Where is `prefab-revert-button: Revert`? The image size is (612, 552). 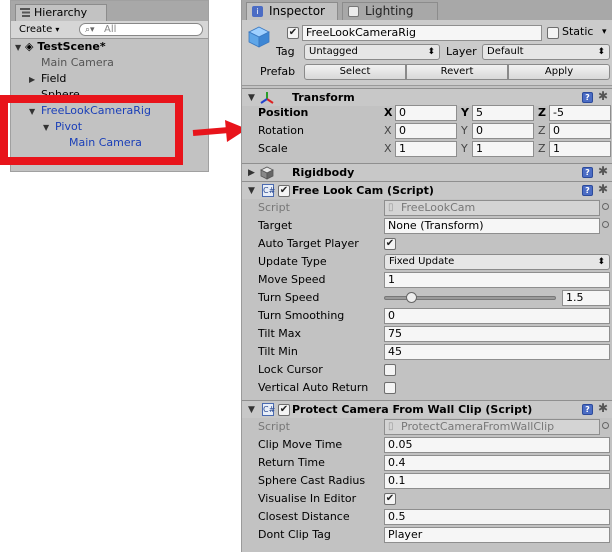 prefab-revert-button: Revert is located at coordinates (457, 72).